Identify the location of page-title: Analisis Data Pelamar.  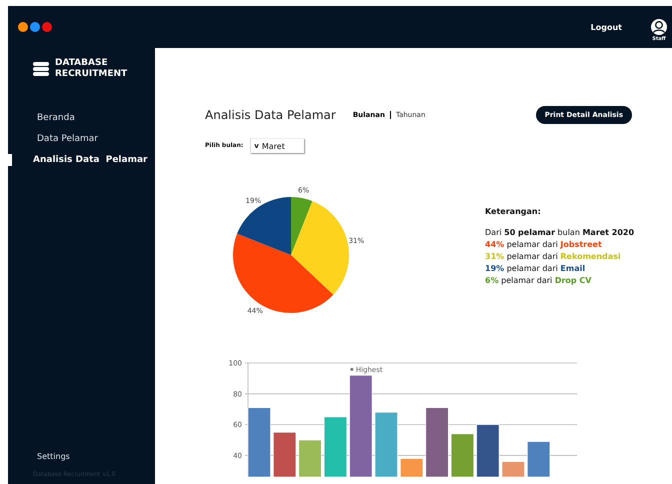
(270, 115).